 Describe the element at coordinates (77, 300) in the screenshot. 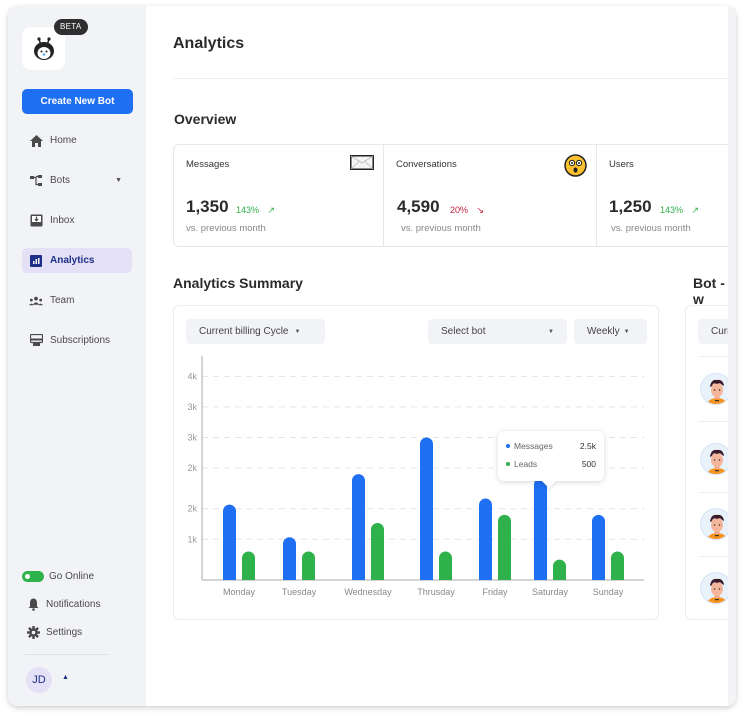

I see `sidebar-item-team: Team` at that location.